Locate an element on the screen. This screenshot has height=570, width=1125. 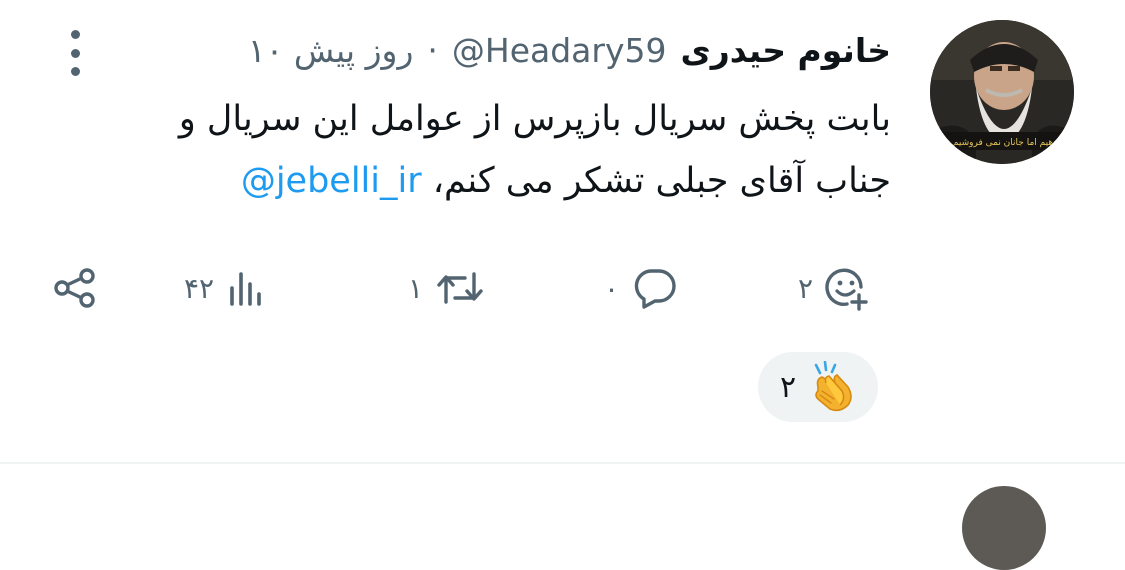
clap-reaction-pill: ۲ is located at coordinates (818, 387).